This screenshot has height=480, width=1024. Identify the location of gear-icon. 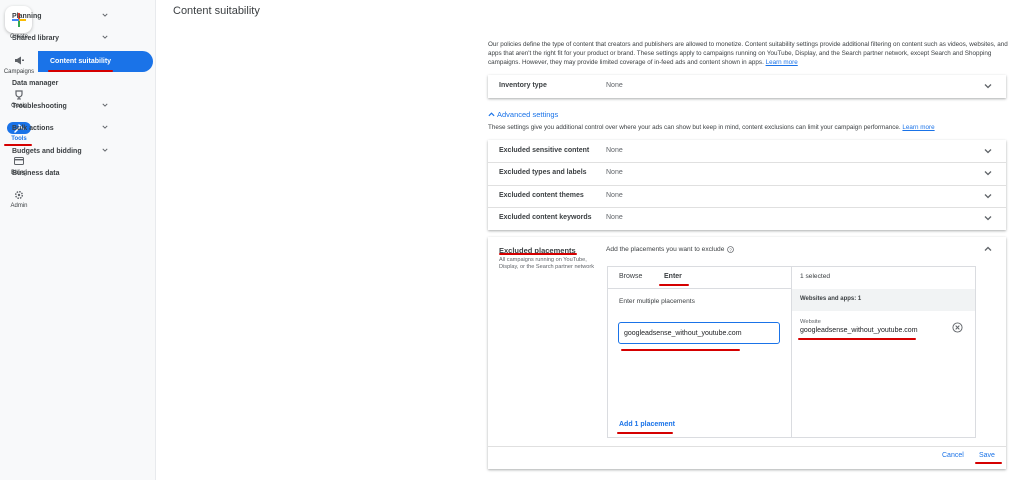
(19, 195).